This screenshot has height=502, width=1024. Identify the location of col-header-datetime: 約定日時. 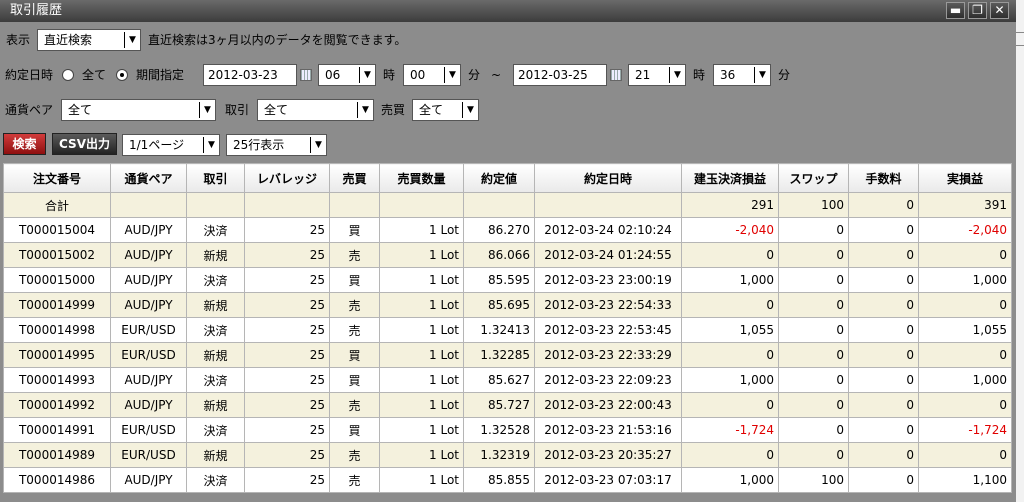
(608, 178).